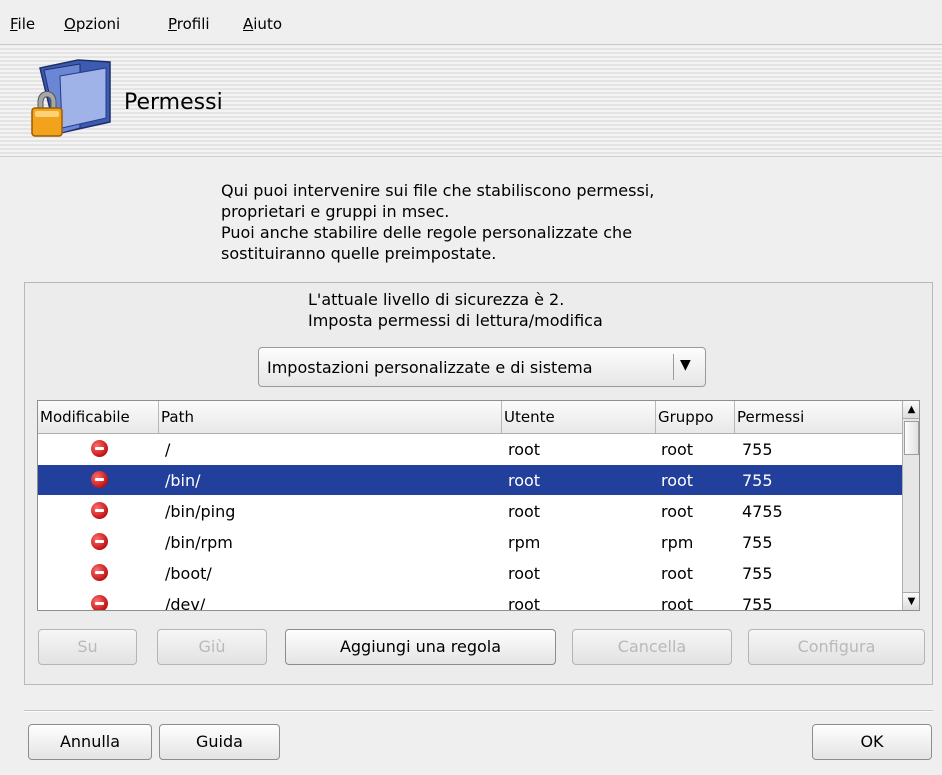 Image resolution: width=942 pixels, height=775 pixels. What do you see at coordinates (188, 573) in the screenshot?
I see `cell-path: /boot/` at bounding box center [188, 573].